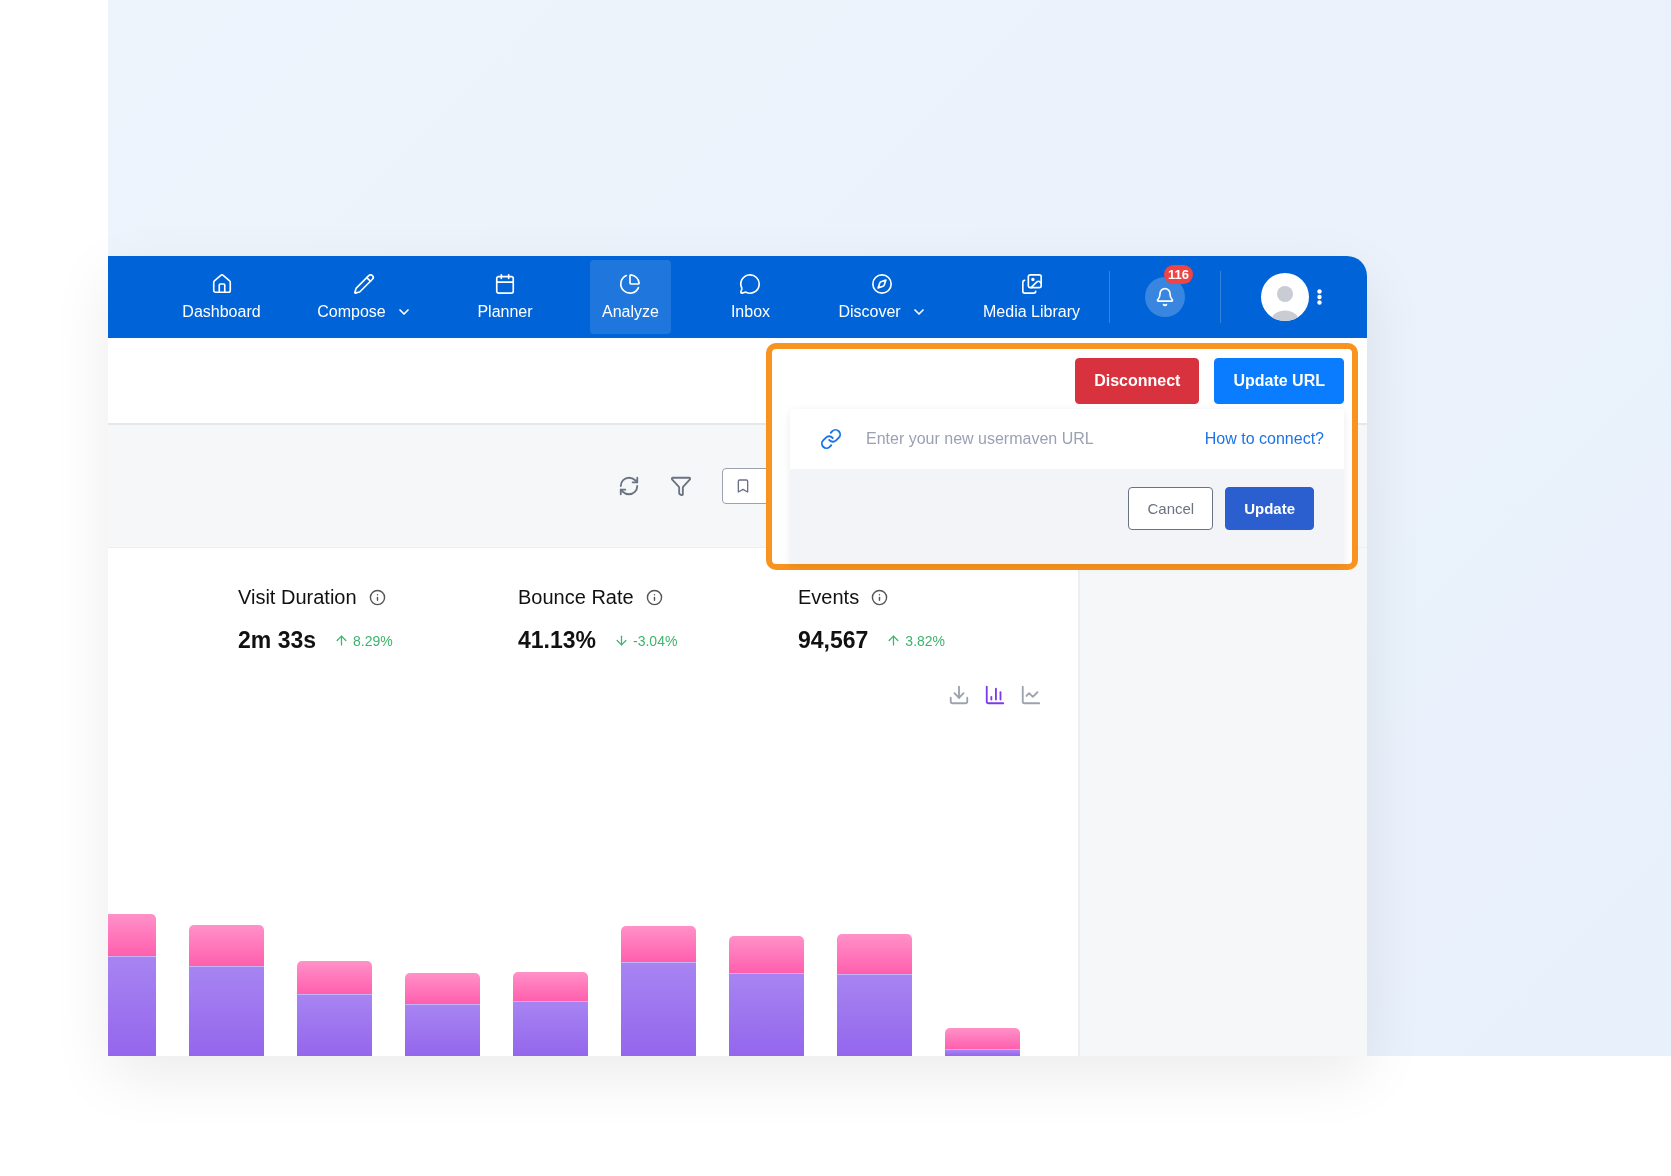 The width and height of the screenshot is (1671, 1176). I want to click on more-menu-button, so click(1319, 297).